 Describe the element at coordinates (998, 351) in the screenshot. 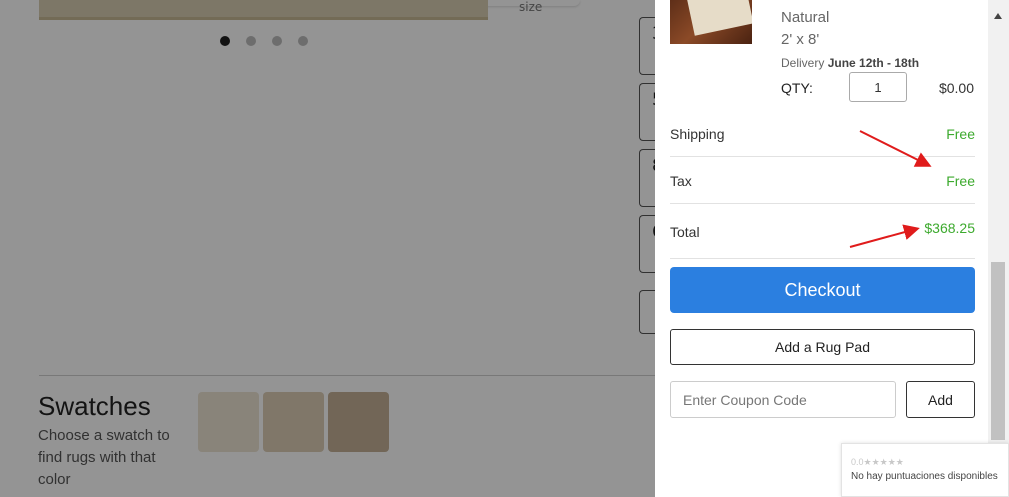

I see `scroll-thumb` at that location.